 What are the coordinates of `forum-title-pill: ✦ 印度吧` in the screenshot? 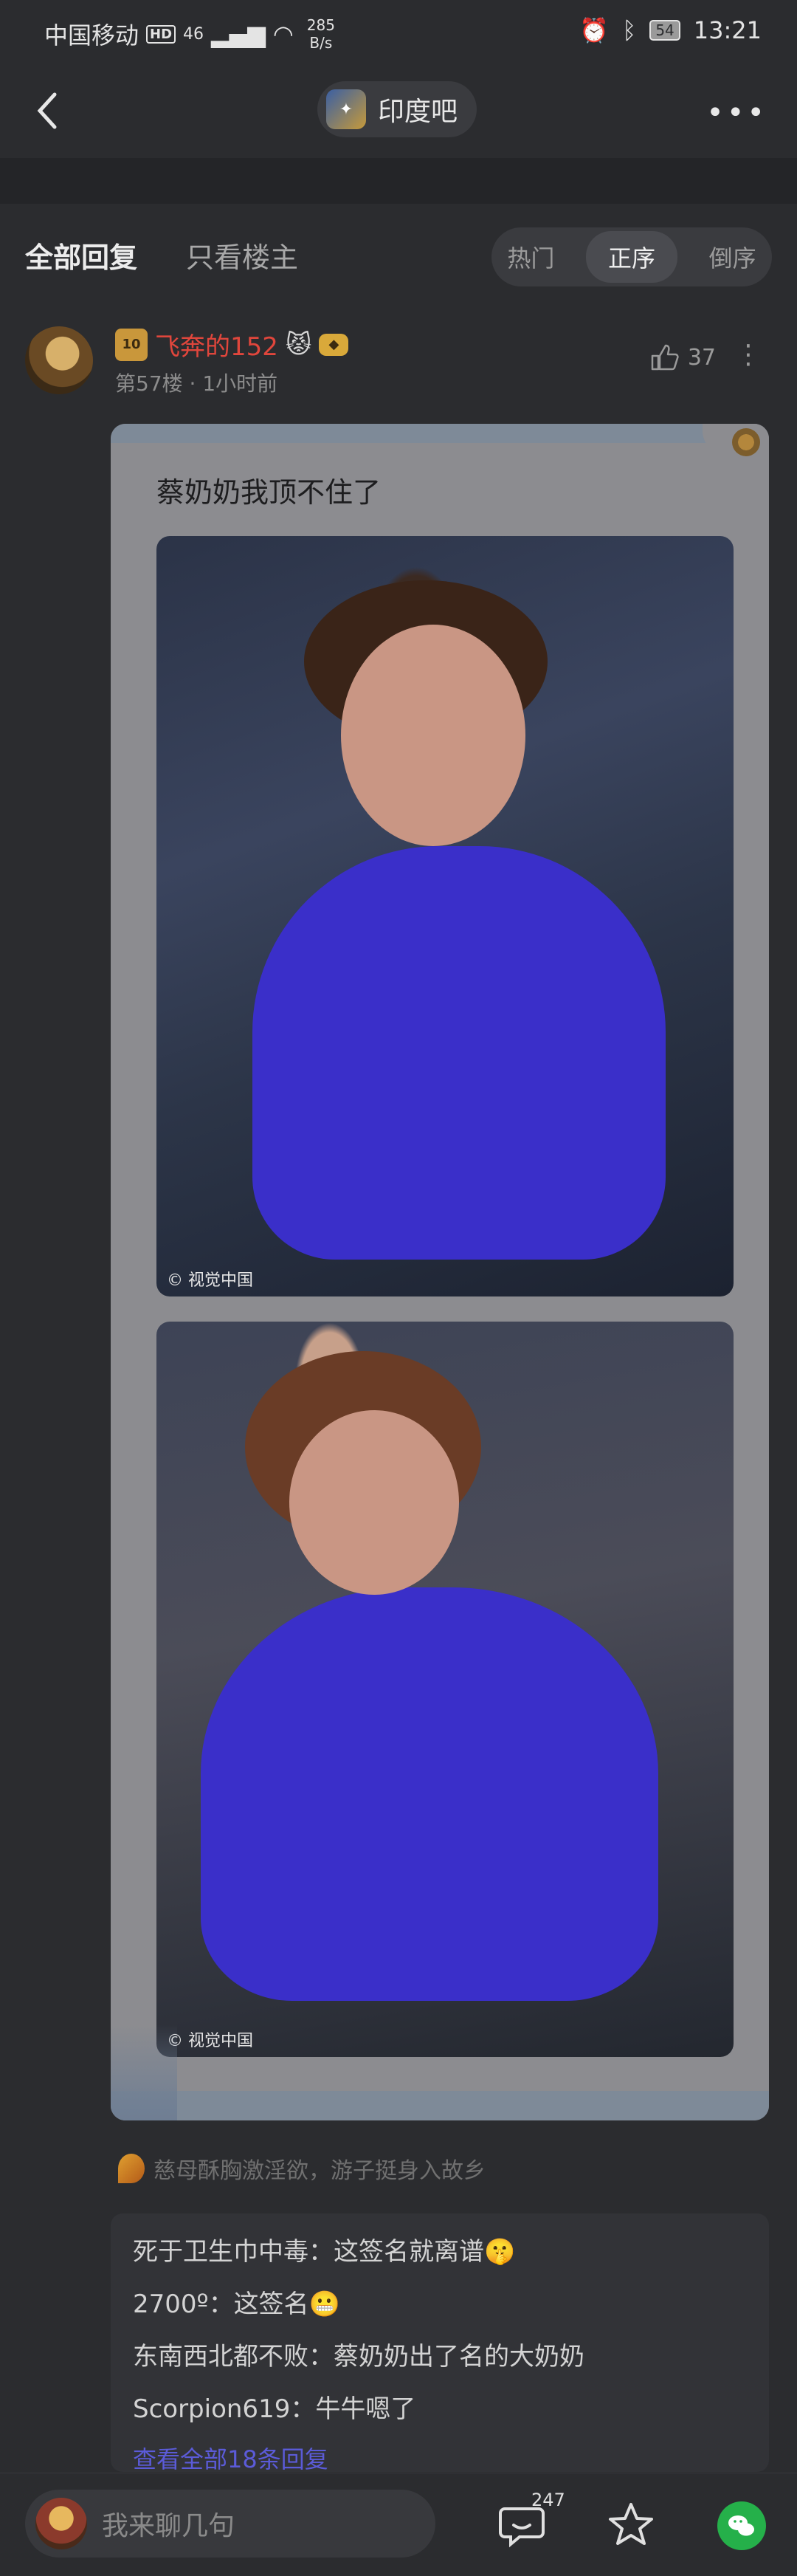 It's located at (397, 109).